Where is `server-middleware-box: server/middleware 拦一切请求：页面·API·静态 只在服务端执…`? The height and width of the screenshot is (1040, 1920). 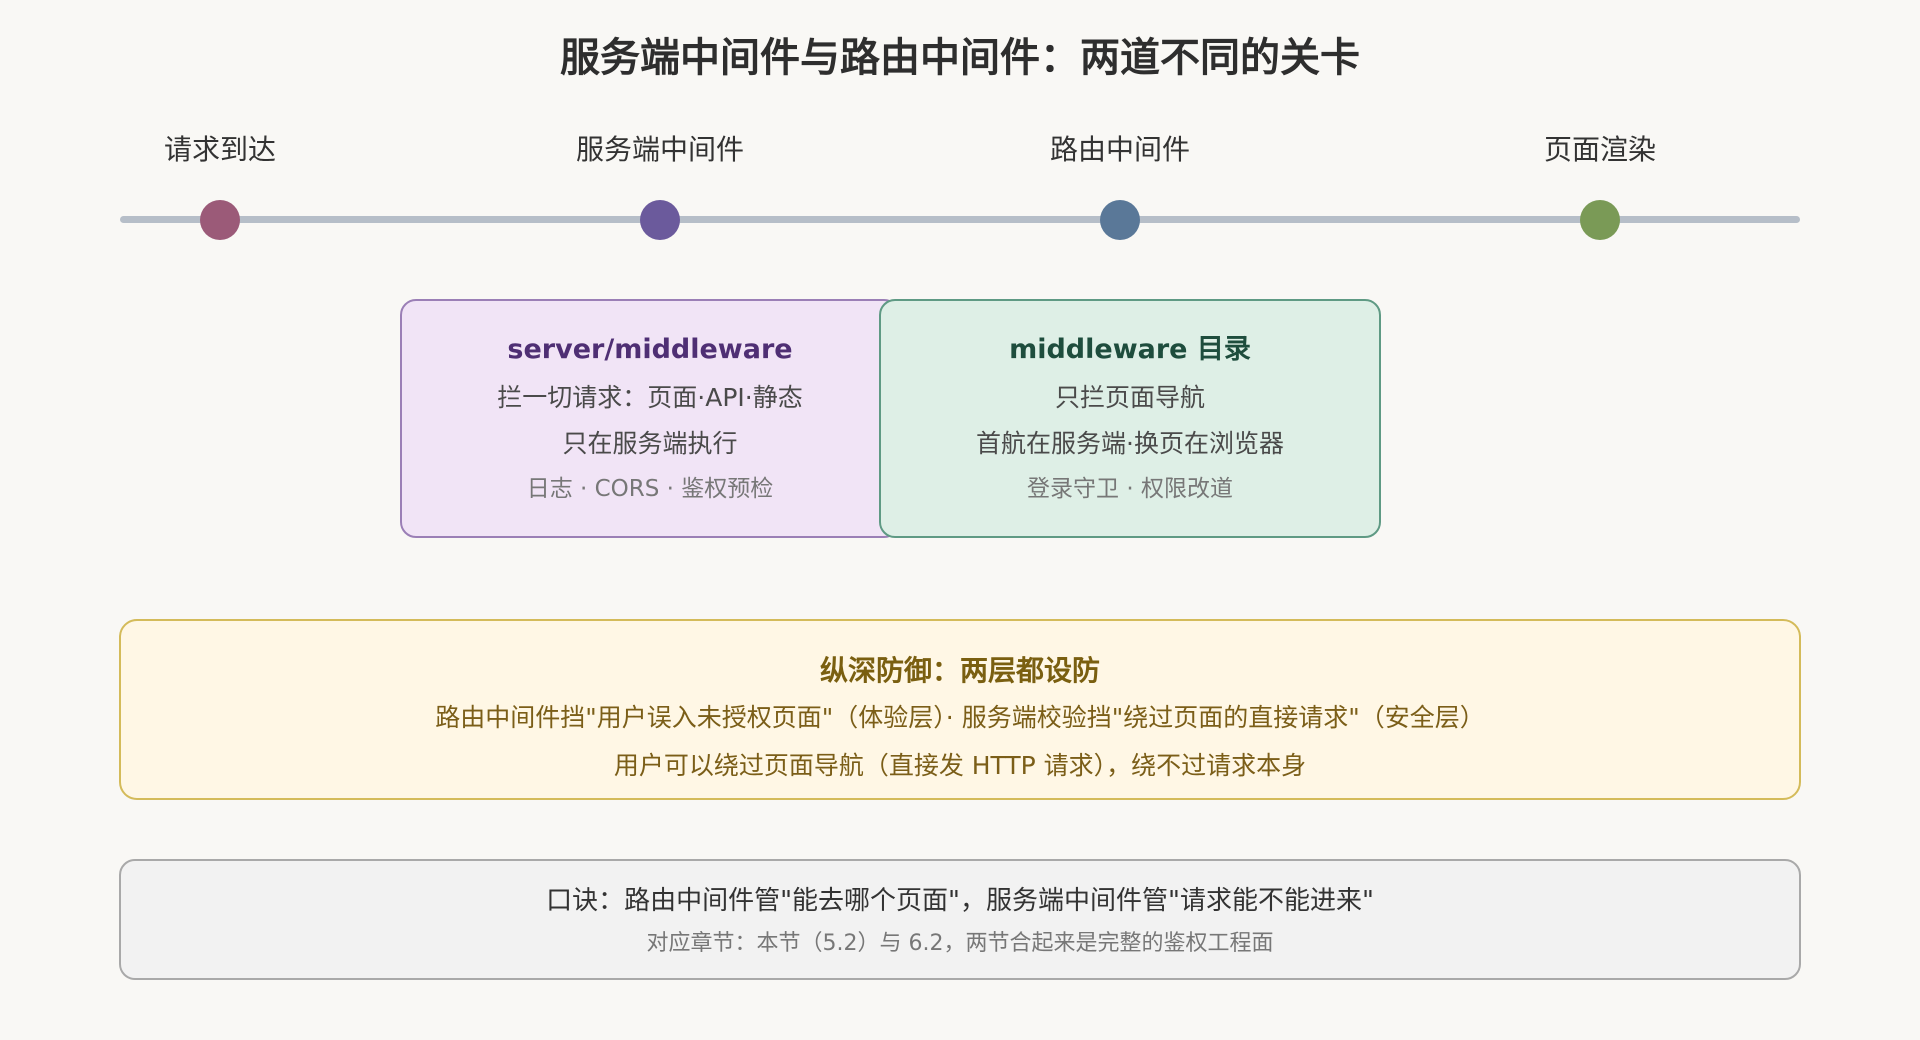 server-middleware-box: server/middleware 拦一切请求：页面·API·静态 只在服务端执… is located at coordinates (650, 418).